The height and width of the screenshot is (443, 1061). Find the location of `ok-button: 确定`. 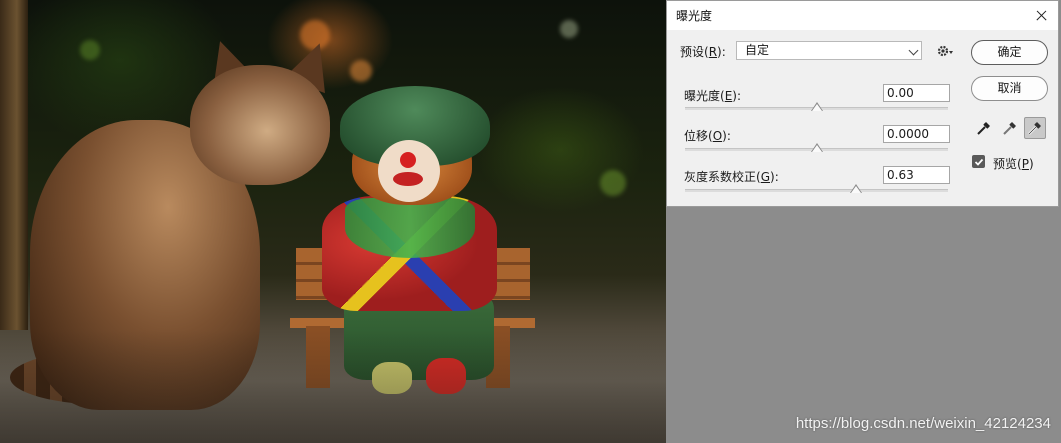

ok-button: 确定 is located at coordinates (1009, 52).